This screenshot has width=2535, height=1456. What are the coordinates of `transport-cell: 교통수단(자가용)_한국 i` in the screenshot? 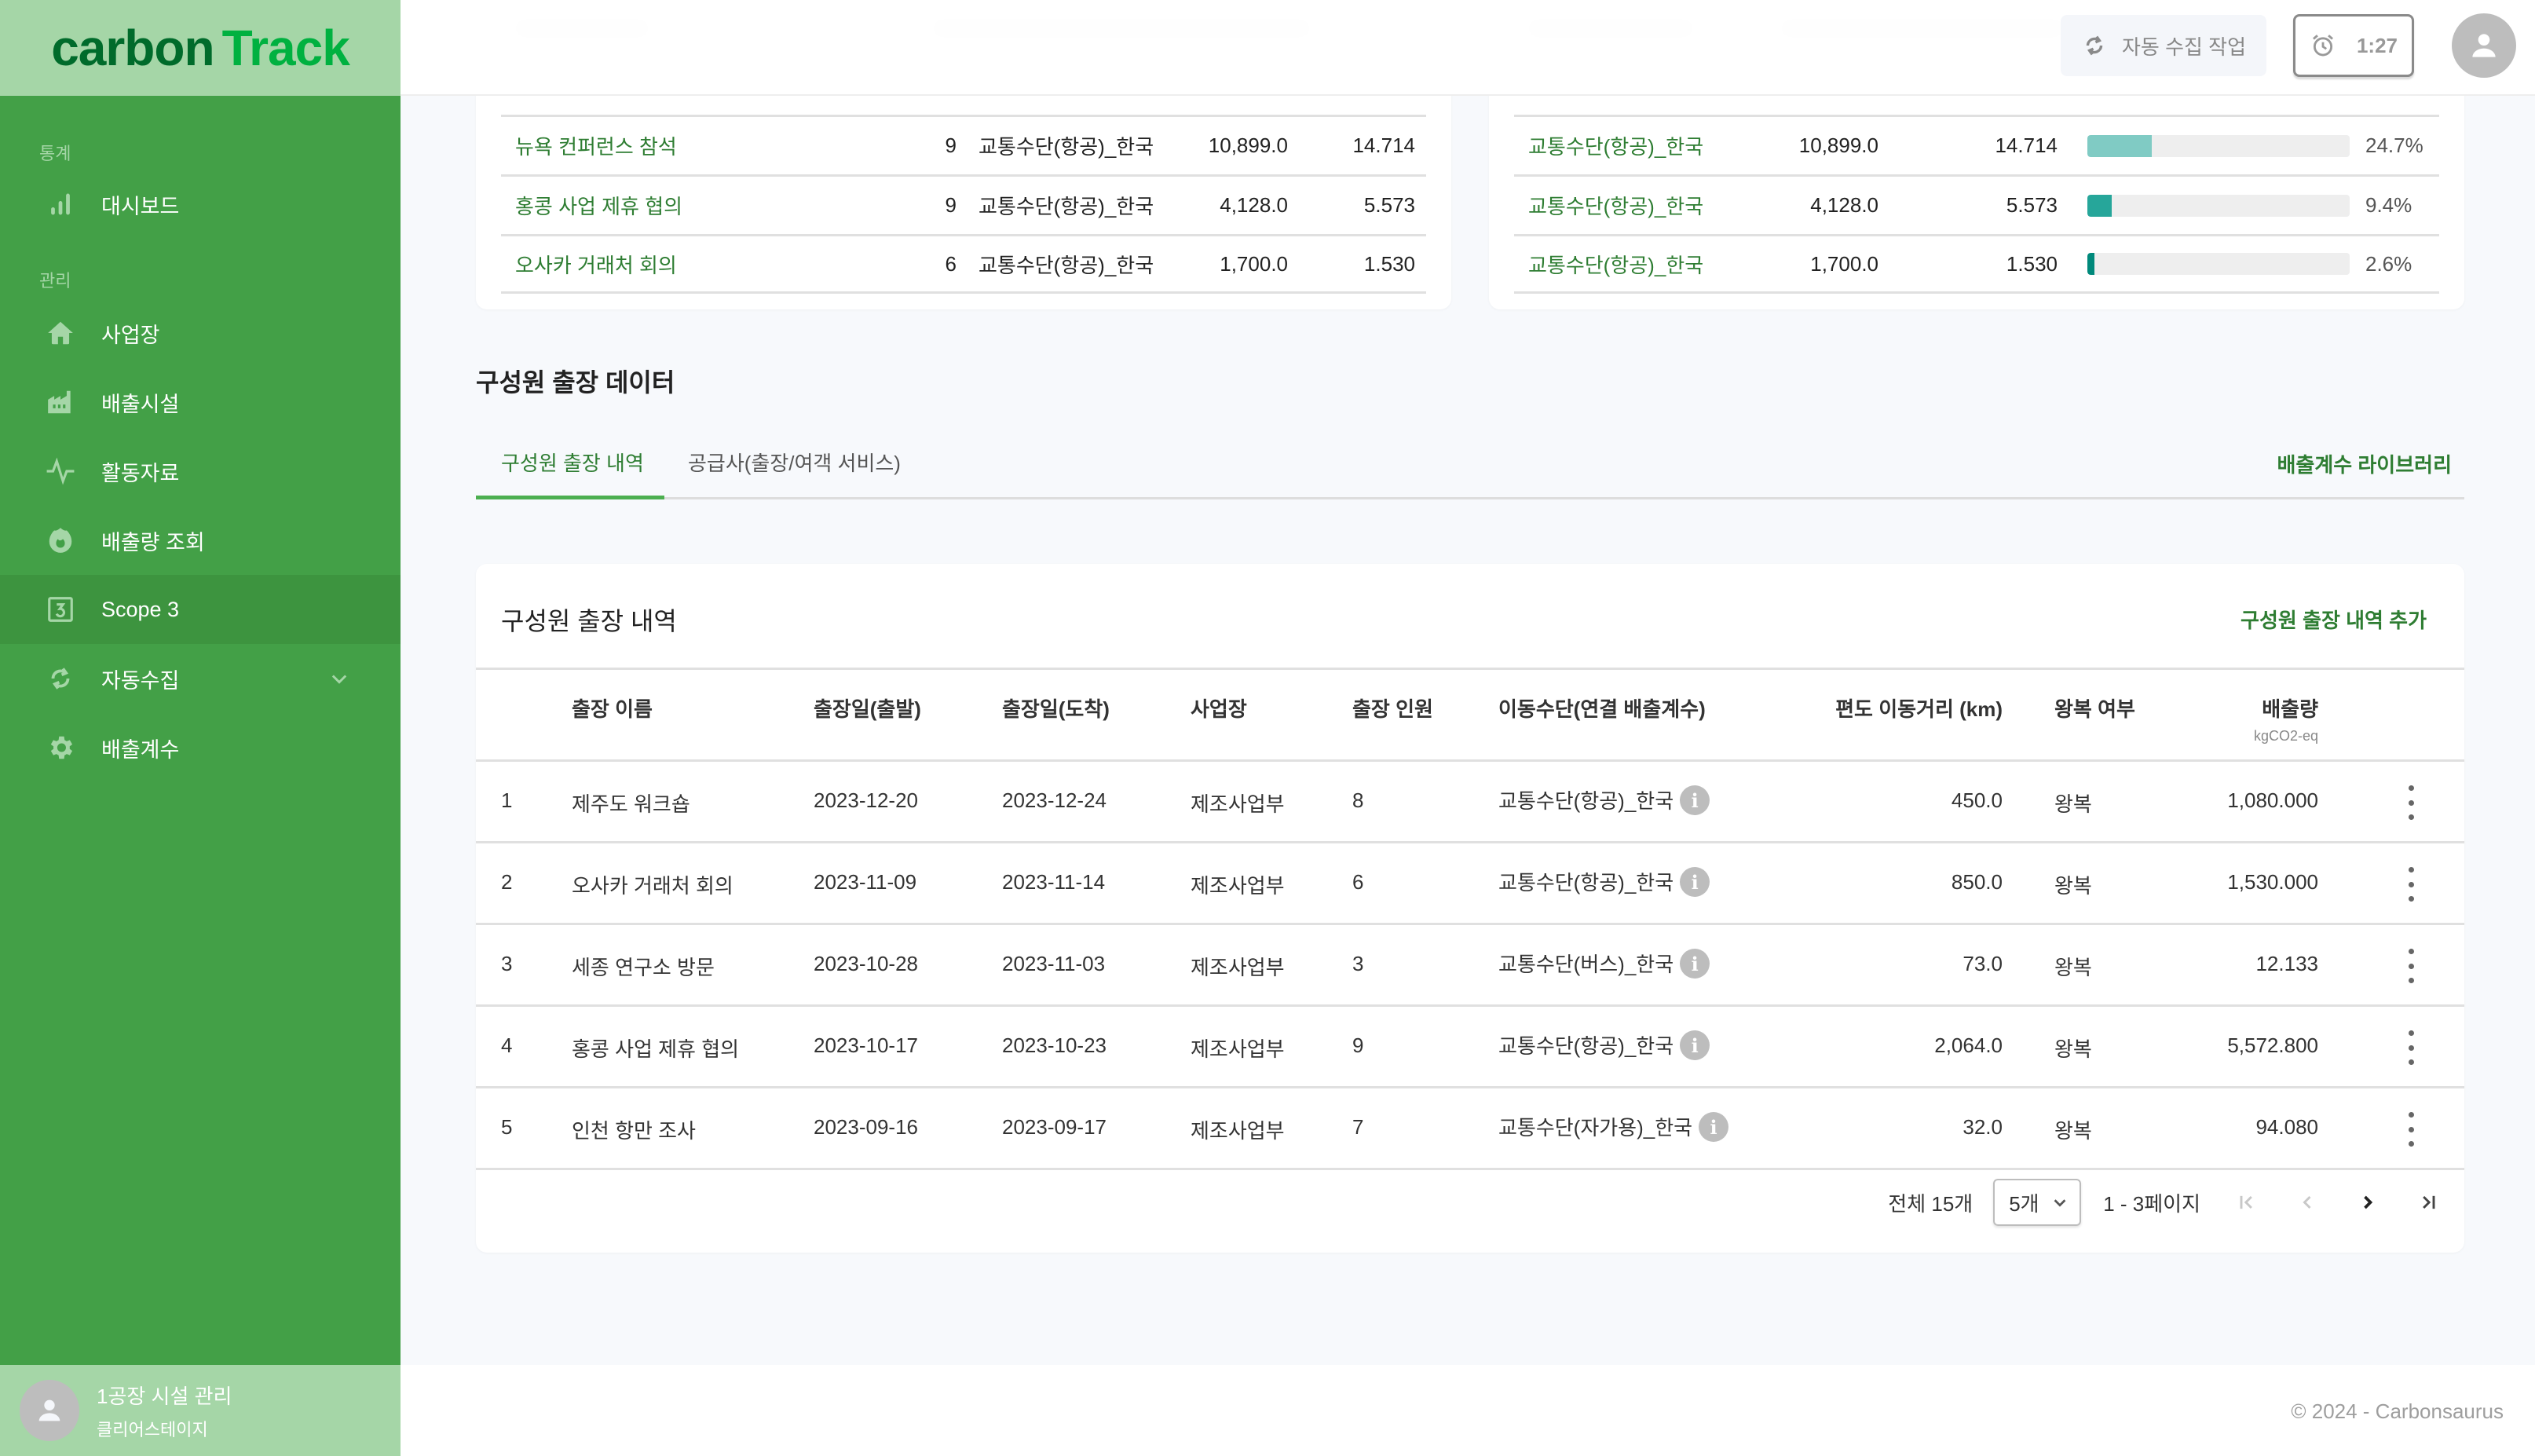 It's located at (1613, 1128).